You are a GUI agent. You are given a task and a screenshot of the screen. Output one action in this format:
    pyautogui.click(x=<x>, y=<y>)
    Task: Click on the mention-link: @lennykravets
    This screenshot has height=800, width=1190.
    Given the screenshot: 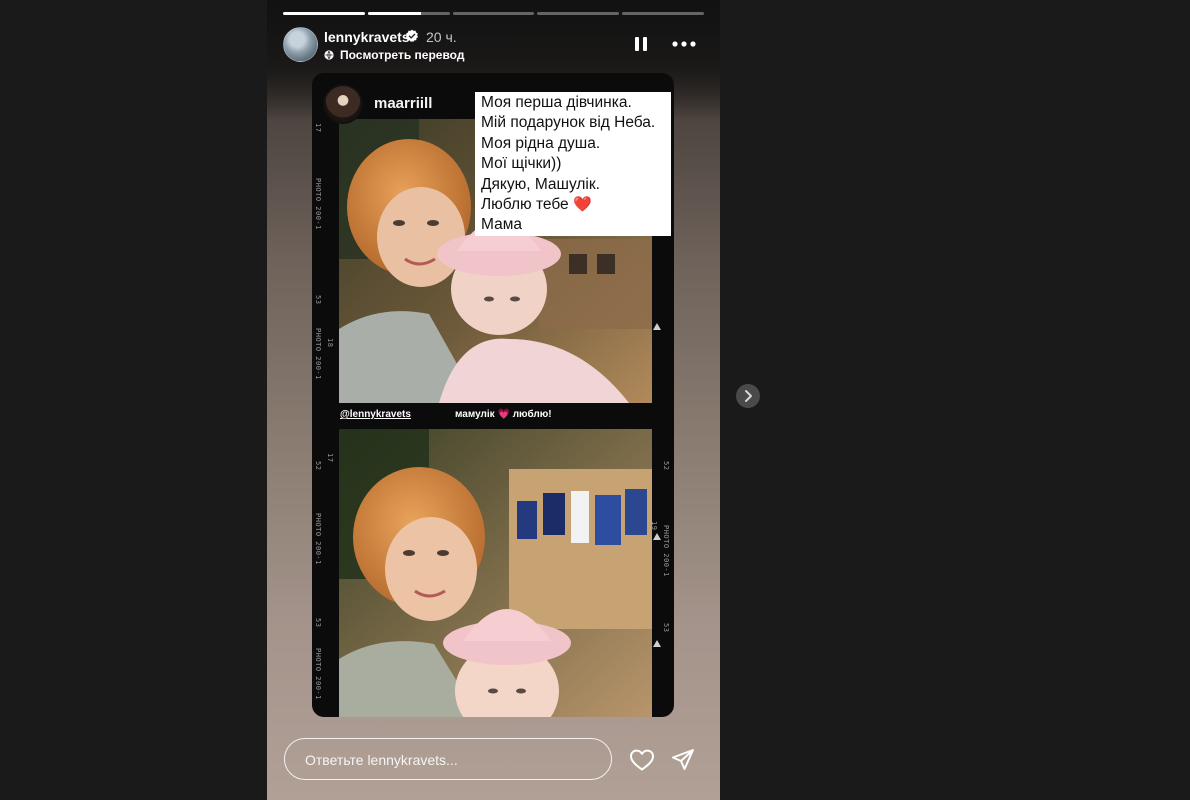 What is the action you would take?
    pyautogui.click(x=375, y=414)
    